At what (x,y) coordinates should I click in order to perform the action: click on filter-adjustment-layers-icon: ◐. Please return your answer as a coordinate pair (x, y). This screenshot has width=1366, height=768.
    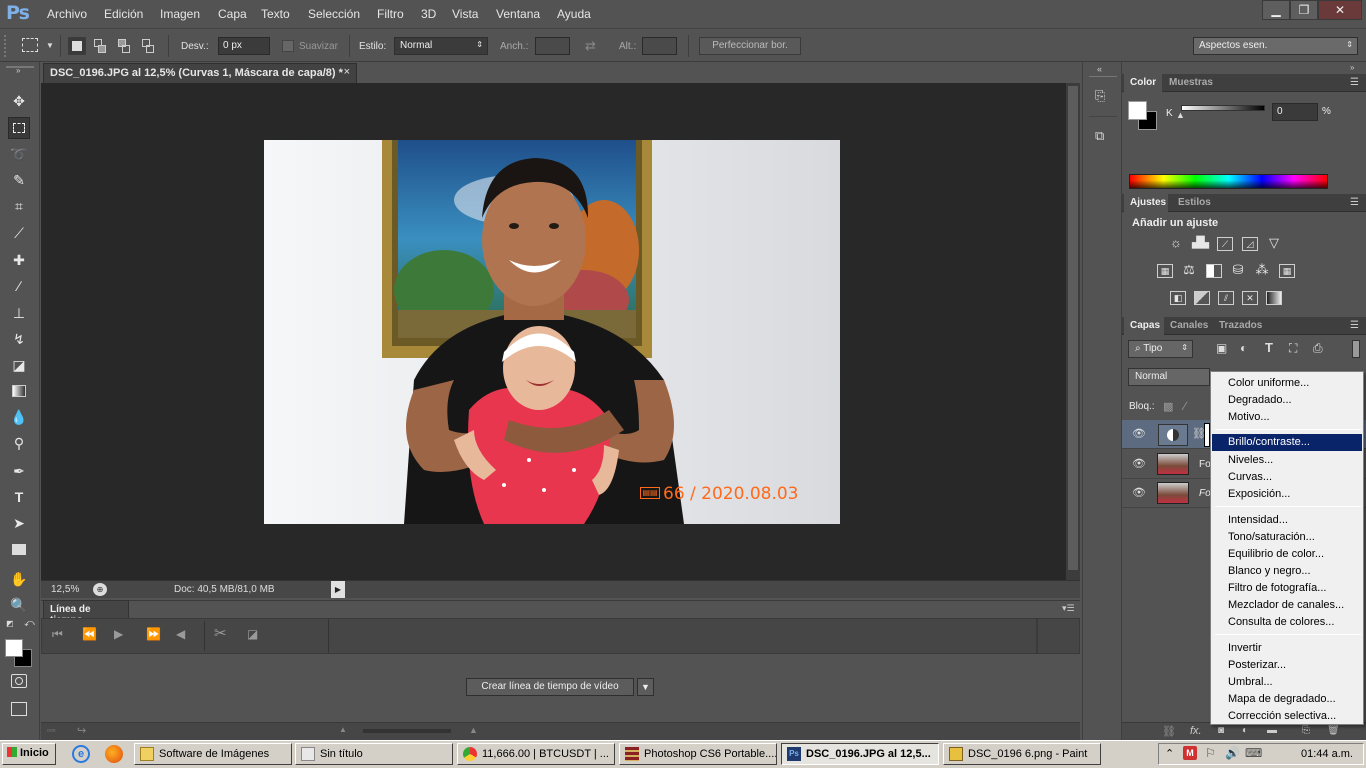
    Looking at the image, I should click on (1243, 348).